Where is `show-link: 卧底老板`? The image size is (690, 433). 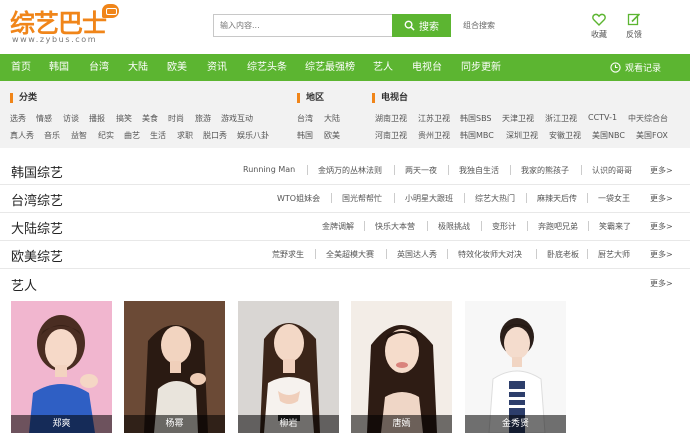
show-link: 卧底老板 is located at coordinates (563, 254).